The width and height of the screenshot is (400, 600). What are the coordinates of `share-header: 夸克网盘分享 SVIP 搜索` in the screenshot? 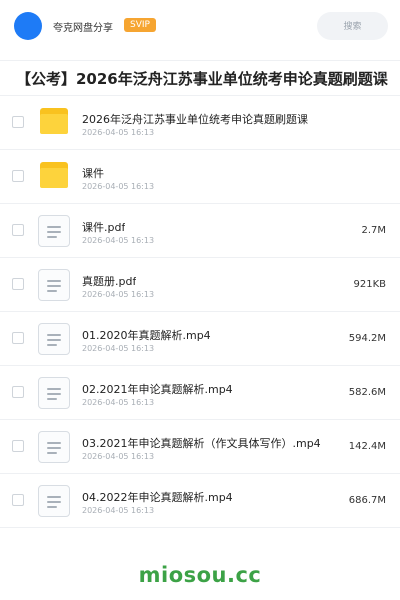 It's located at (200, 26).